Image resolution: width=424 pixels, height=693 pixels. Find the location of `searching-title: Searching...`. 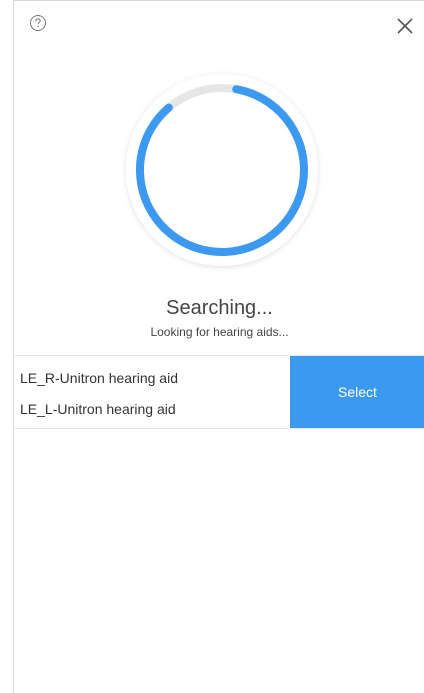

searching-title: Searching... is located at coordinates (219, 308).